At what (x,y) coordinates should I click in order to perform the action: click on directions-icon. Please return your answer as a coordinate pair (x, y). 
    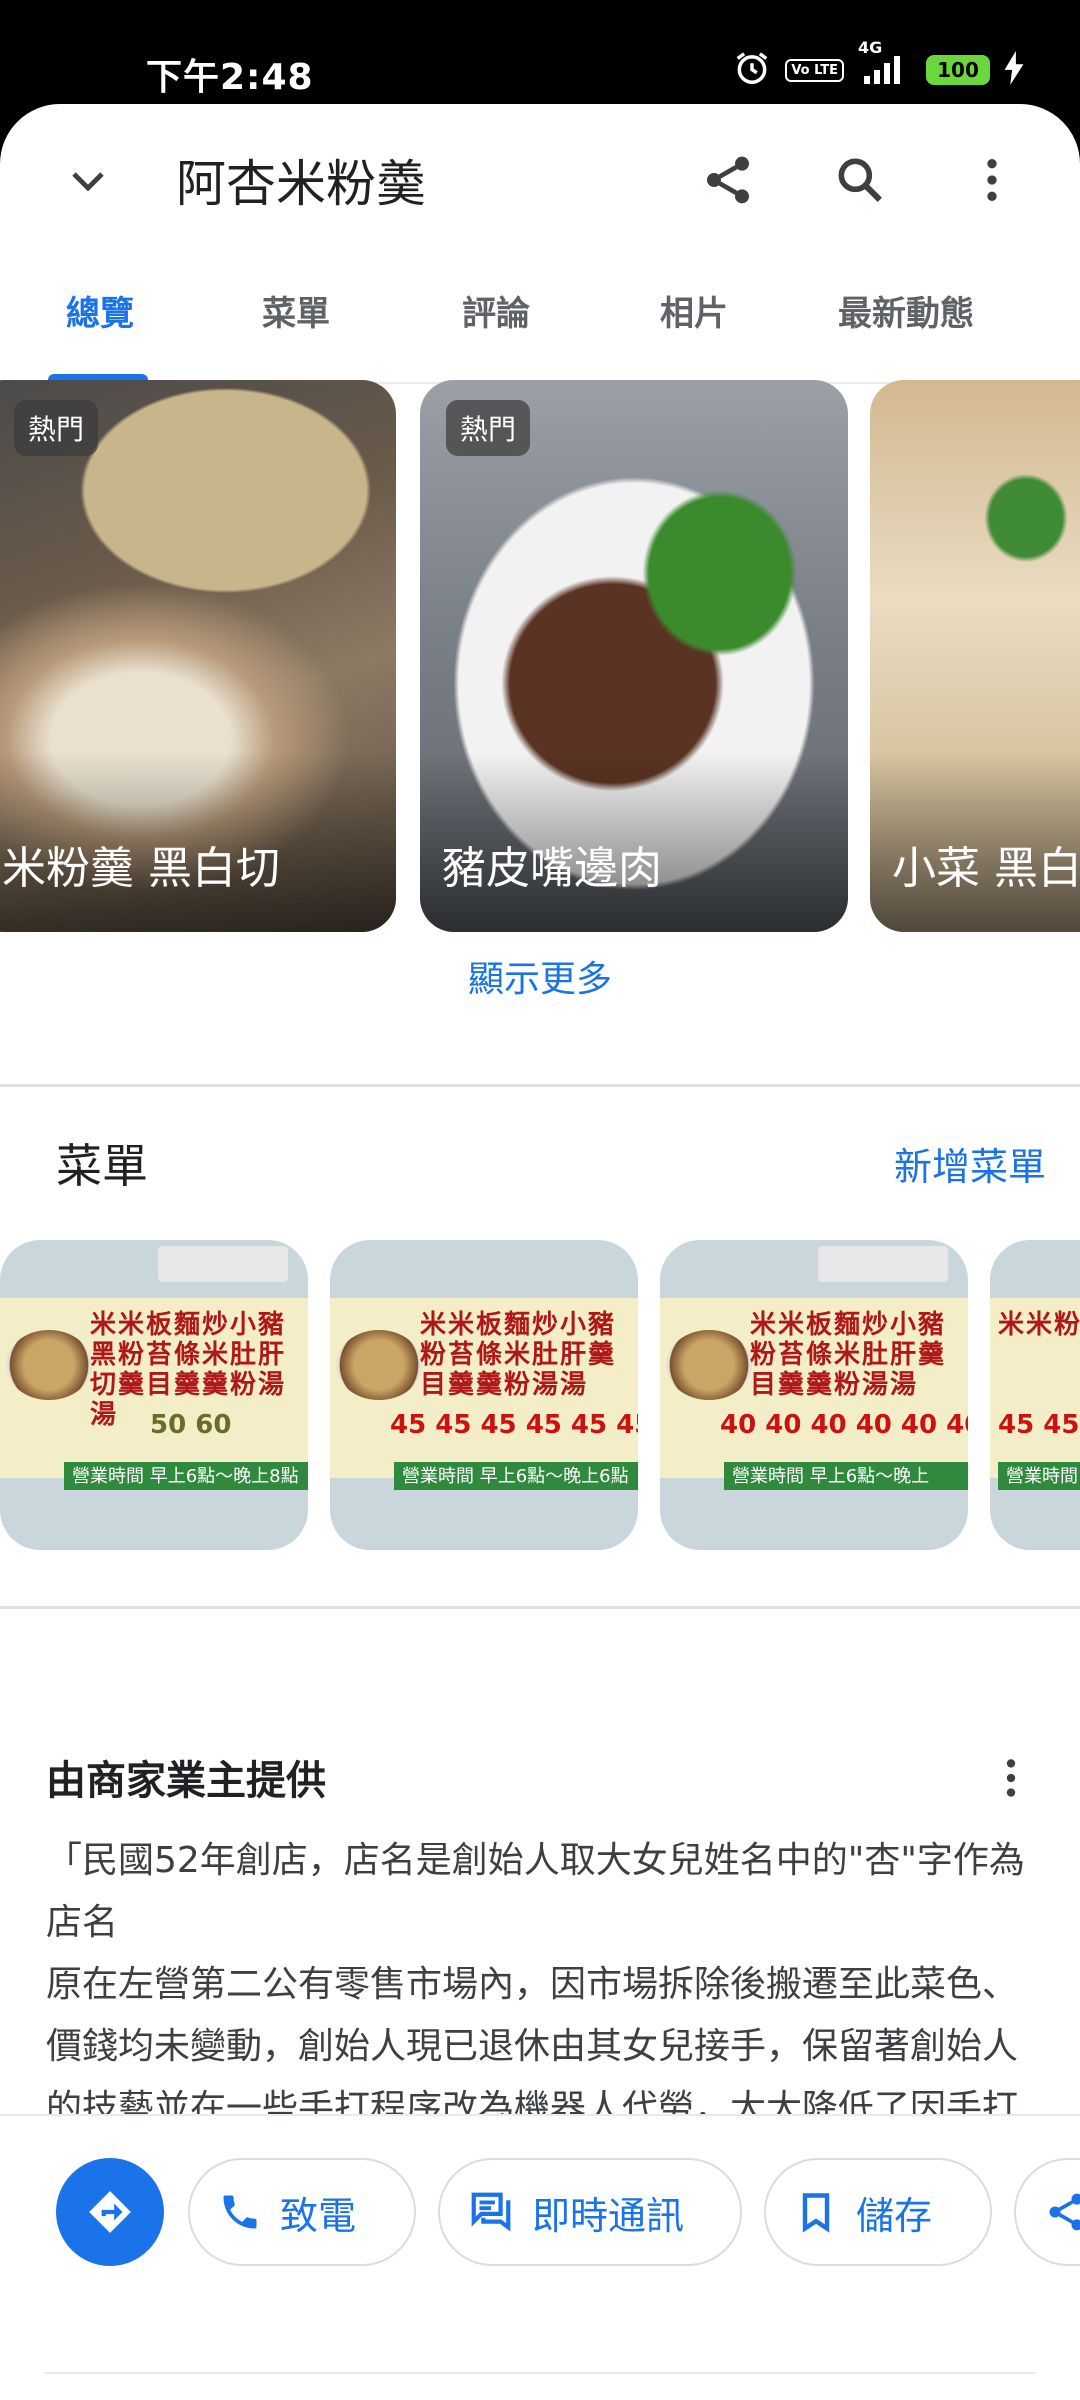
    Looking at the image, I should click on (110, 2212).